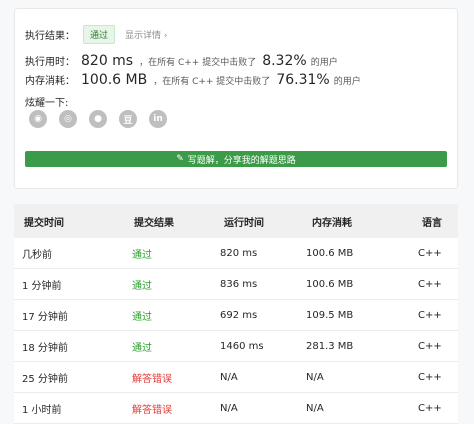 The image size is (474, 424). Describe the element at coordinates (158, 119) in the screenshot. I see `linkedin-icon: in` at that location.